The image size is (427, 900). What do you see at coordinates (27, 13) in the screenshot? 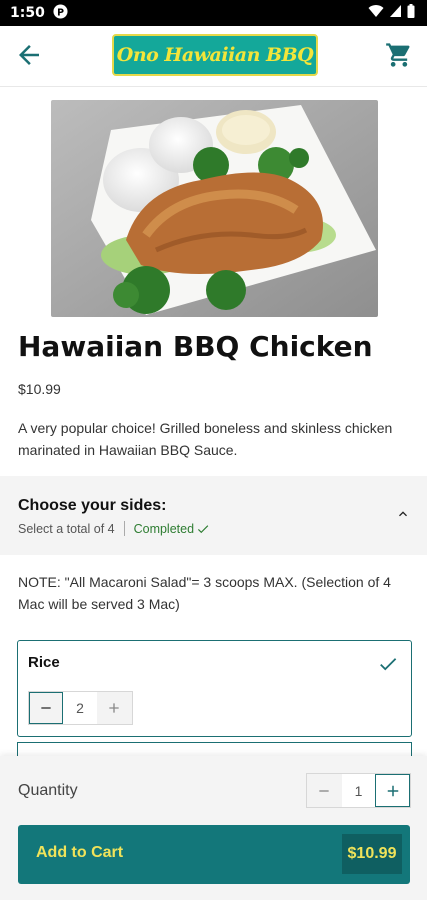
I see `status-time: 1:50` at bounding box center [27, 13].